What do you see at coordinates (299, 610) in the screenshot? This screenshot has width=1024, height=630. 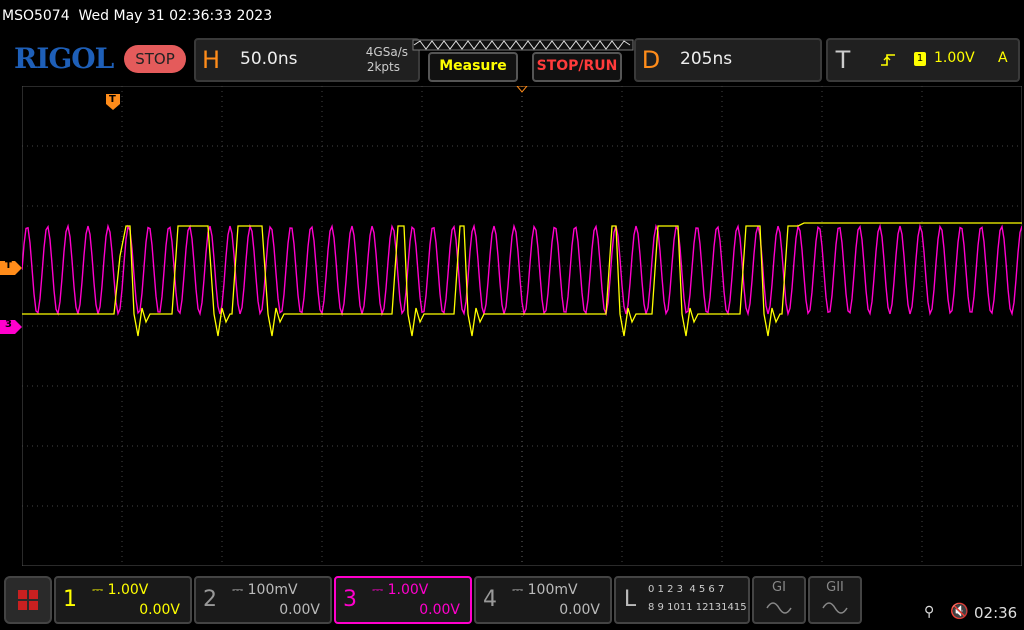 I see `channel-2-offset: 0.00V` at bounding box center [299, 610].